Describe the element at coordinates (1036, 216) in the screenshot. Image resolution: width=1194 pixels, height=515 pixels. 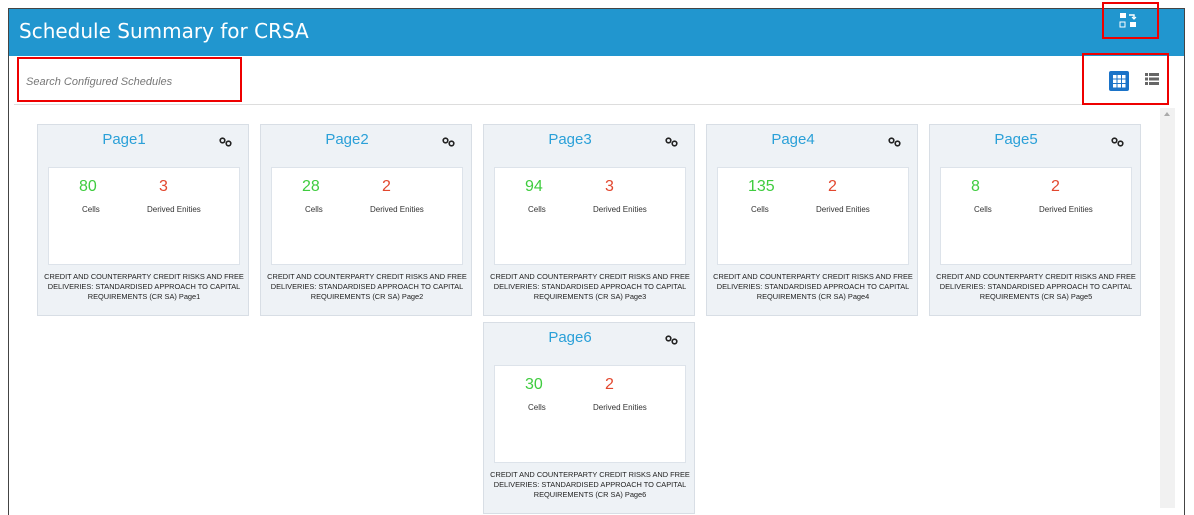
I see `card-stats: 8 2 Cells Derived Enities` at that location.